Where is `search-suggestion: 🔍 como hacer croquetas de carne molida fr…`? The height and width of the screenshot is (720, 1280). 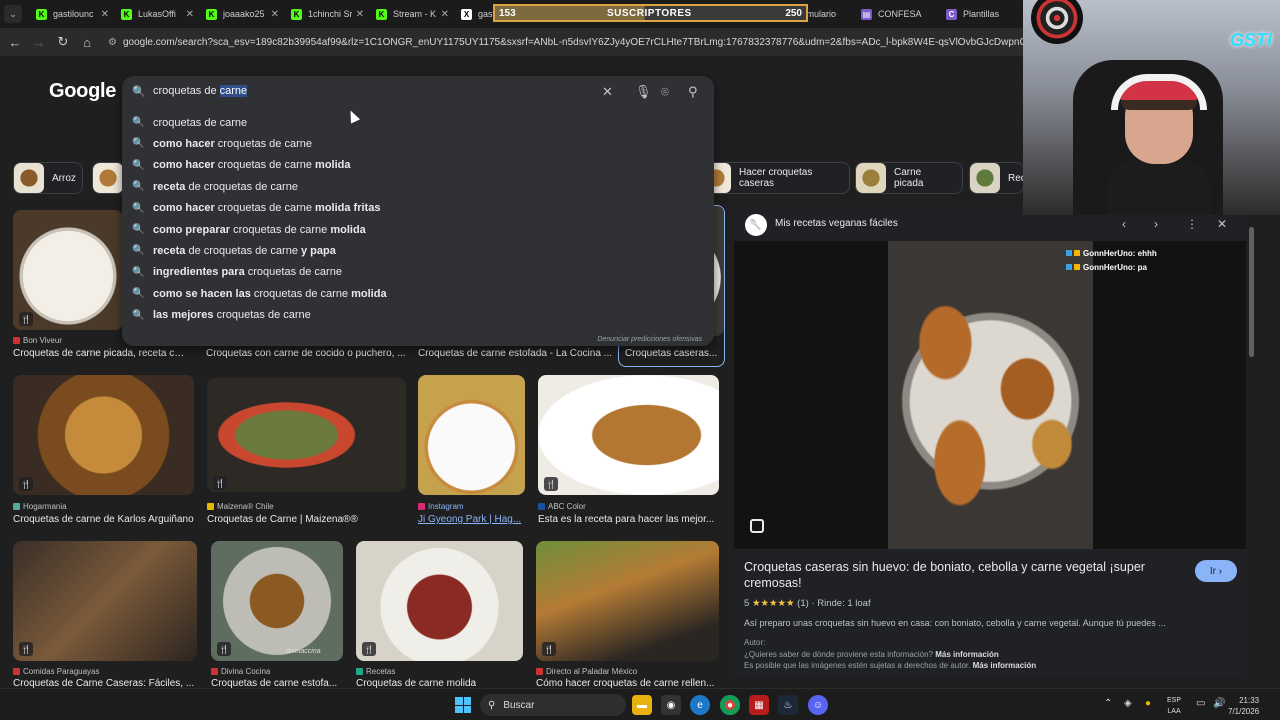
search-suggestion: 🔍 como hacer croquetas de carne molida fr… is located at coordinates (418, 208).